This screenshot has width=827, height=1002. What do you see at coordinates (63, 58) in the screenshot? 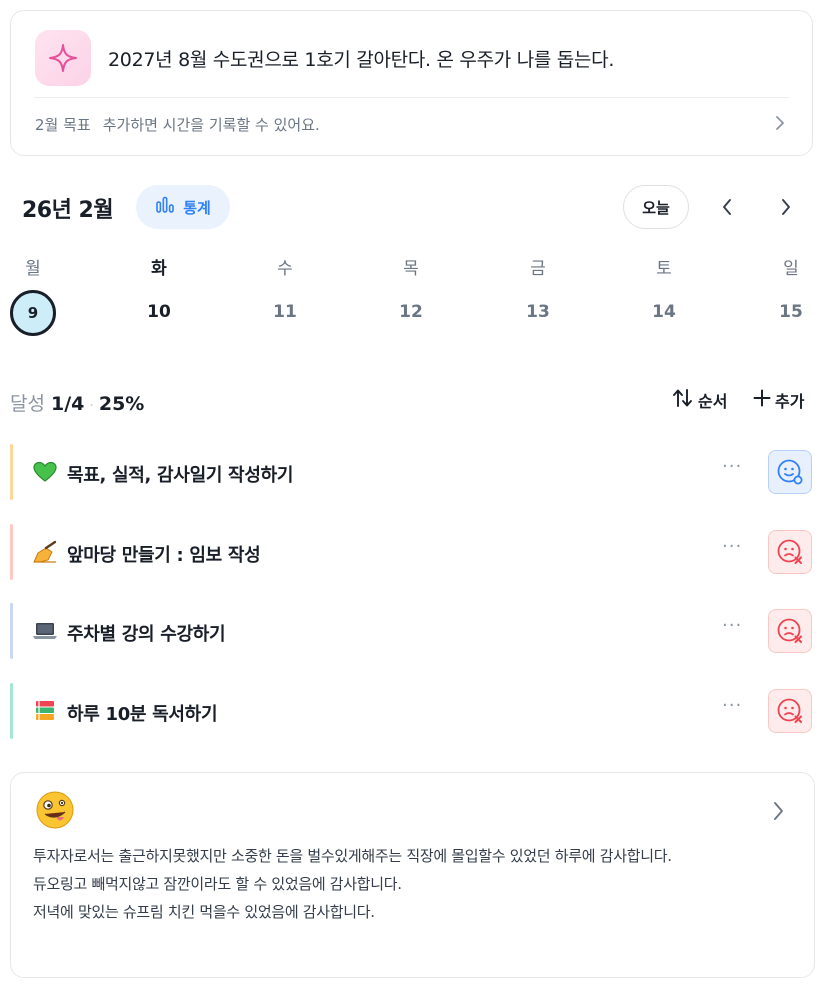
I see `sparkle-icon` at bounding box center [63, 58].